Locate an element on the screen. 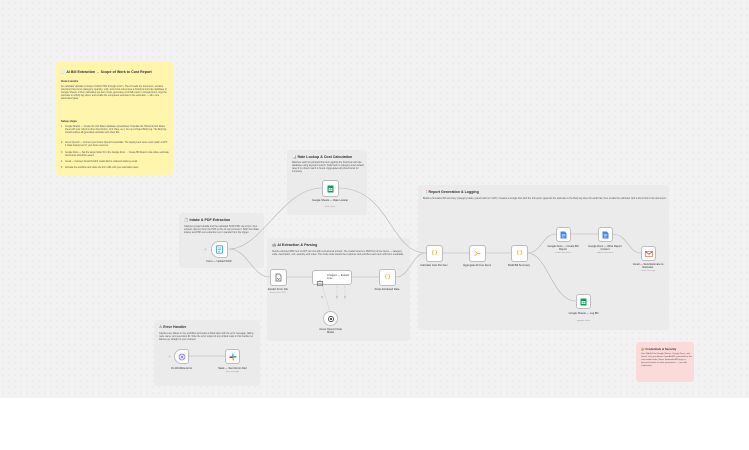 Image resolution: width=749 pixels, height=450 pixels. edge-form-to-extract is located at coordinates (249, 263).